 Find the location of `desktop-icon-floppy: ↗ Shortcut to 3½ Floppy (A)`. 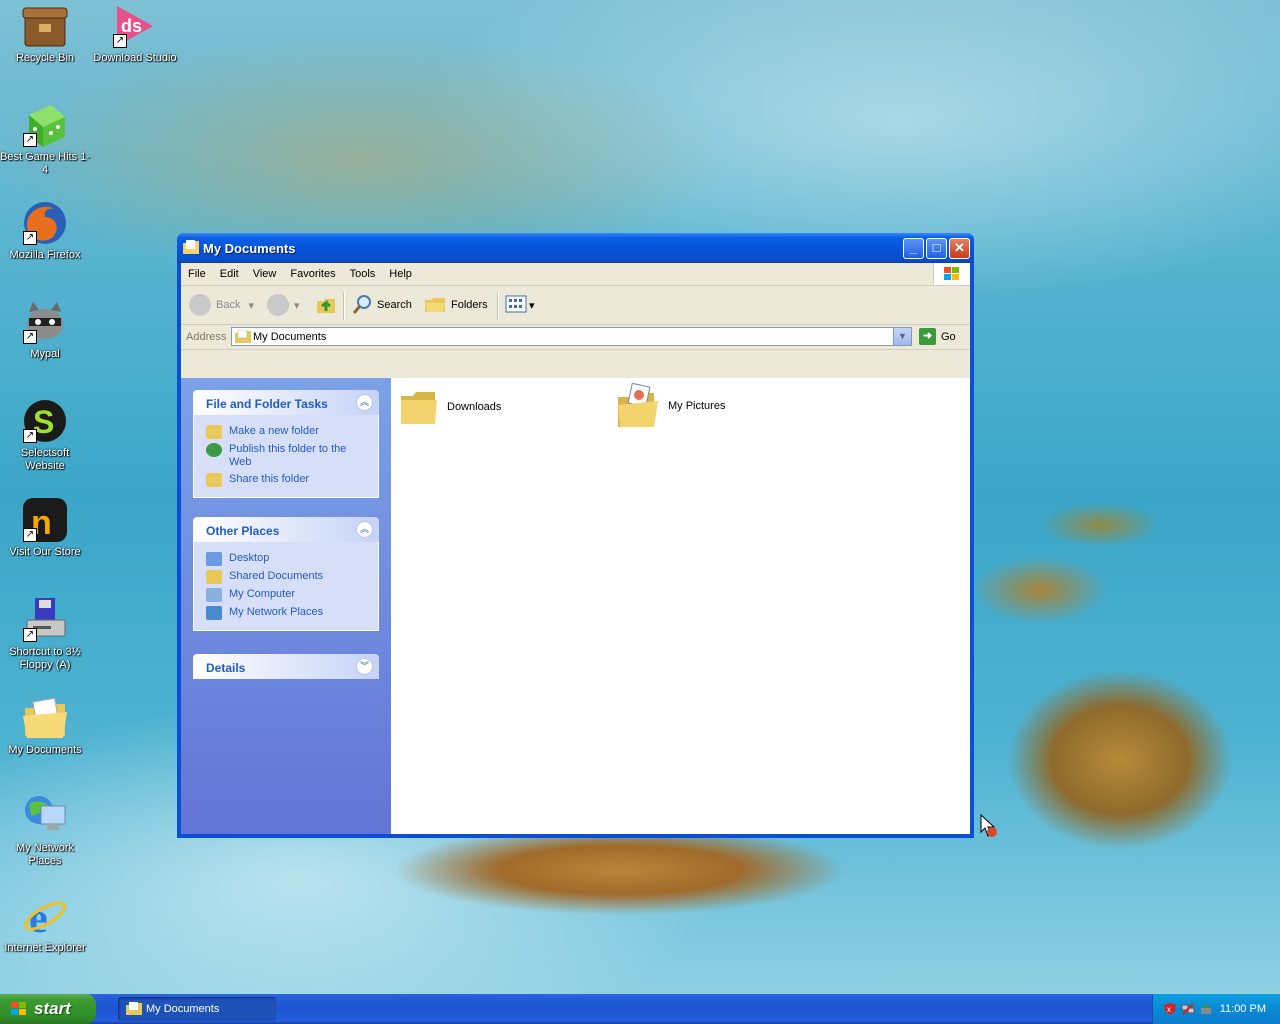

desktop-icon-floppy: ↗ Shortcut to 3½ Floppy (A) is located at coordinates (45, 634).